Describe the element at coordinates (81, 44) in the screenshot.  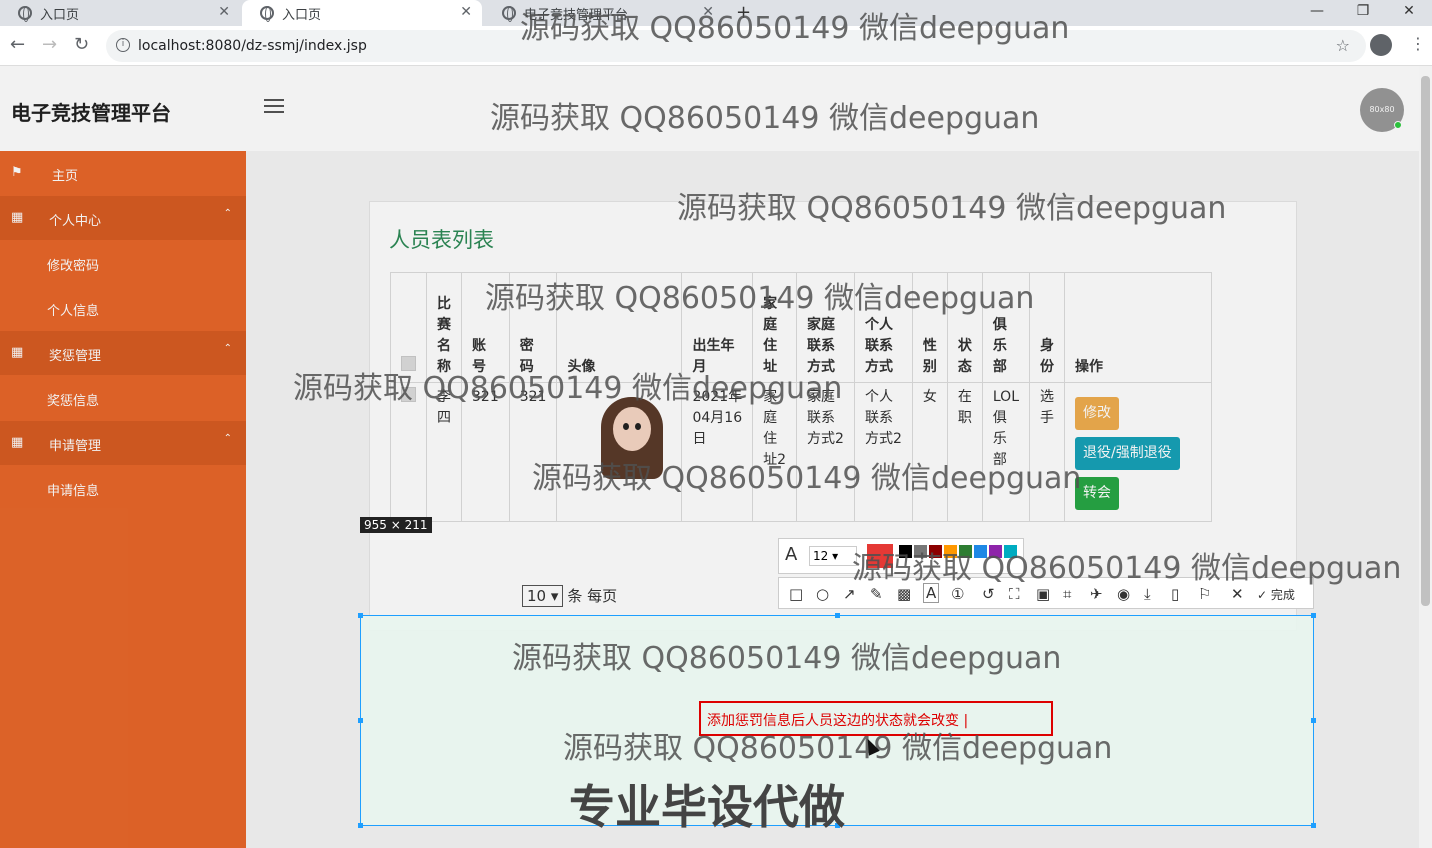
I see `reload-icon: ↻` at that location.